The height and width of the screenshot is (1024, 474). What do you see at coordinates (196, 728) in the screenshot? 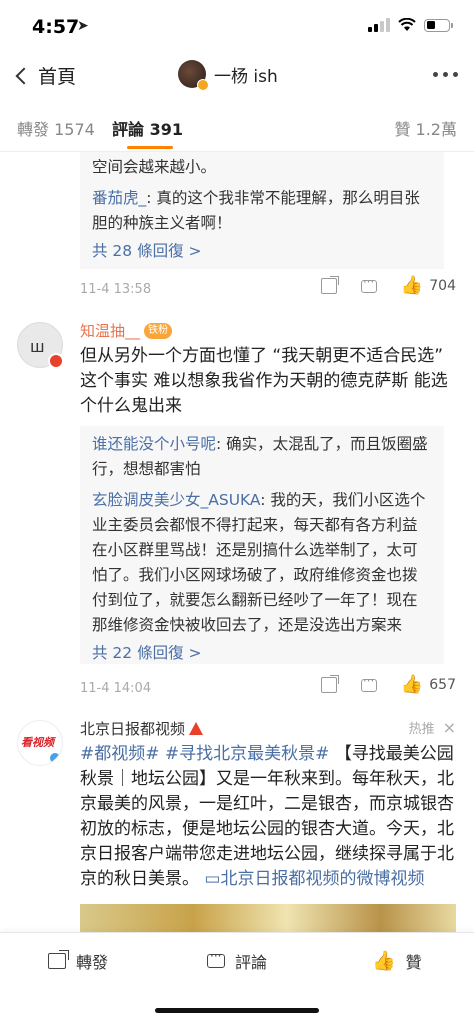
I see `brand-mark-icon` at bounding box center [196, 728].